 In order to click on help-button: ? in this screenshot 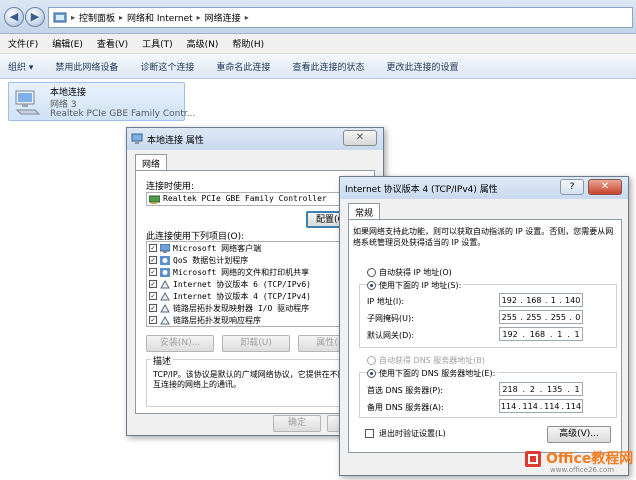, I will do `click(572, 187)`.